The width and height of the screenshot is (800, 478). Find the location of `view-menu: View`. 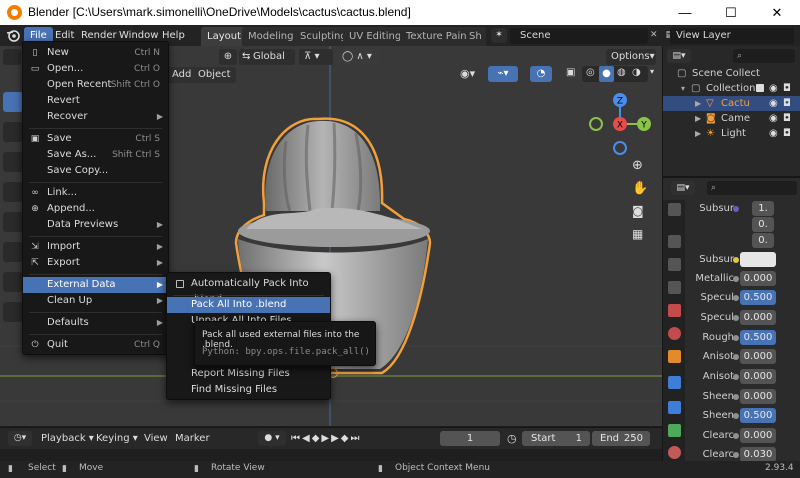

view-menu: View is located at coordinates (156, 438).